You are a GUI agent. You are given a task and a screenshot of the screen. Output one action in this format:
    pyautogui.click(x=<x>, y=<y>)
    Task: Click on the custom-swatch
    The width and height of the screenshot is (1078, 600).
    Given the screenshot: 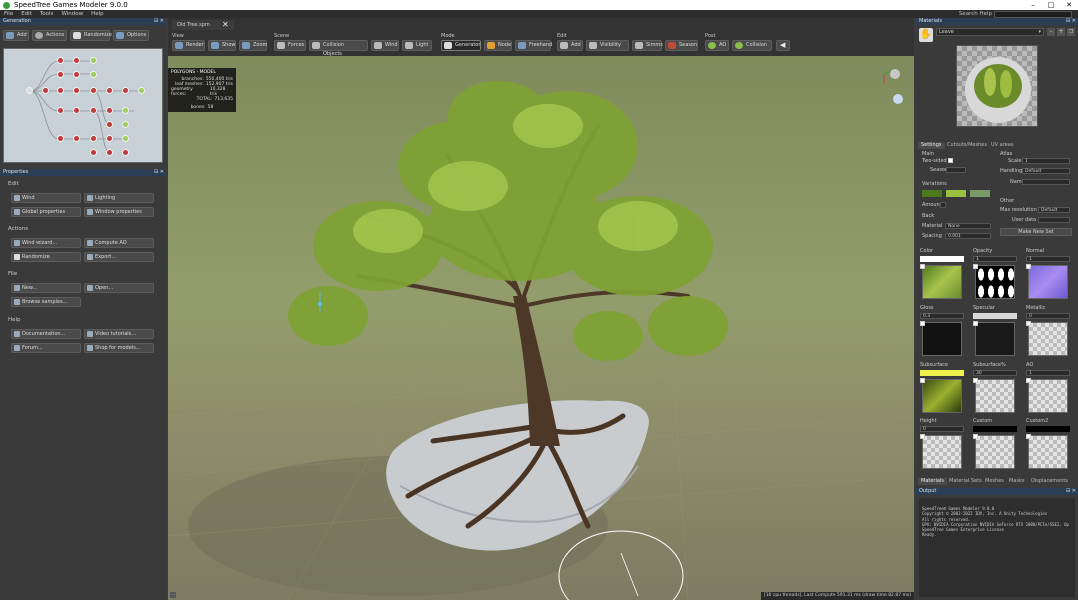 What is the action you would take?
    pyautogui.click(x=995, y=429)
    